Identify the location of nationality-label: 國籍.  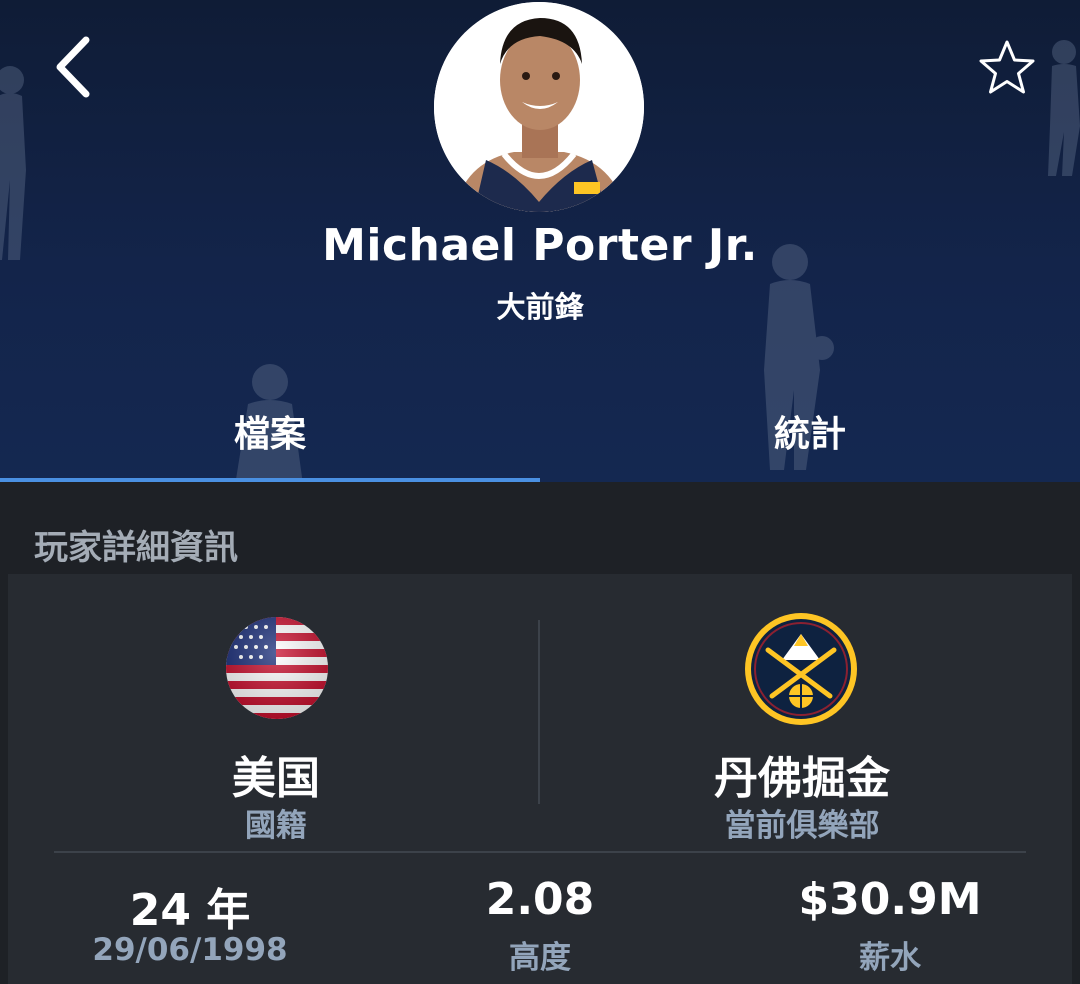
(276, 826).